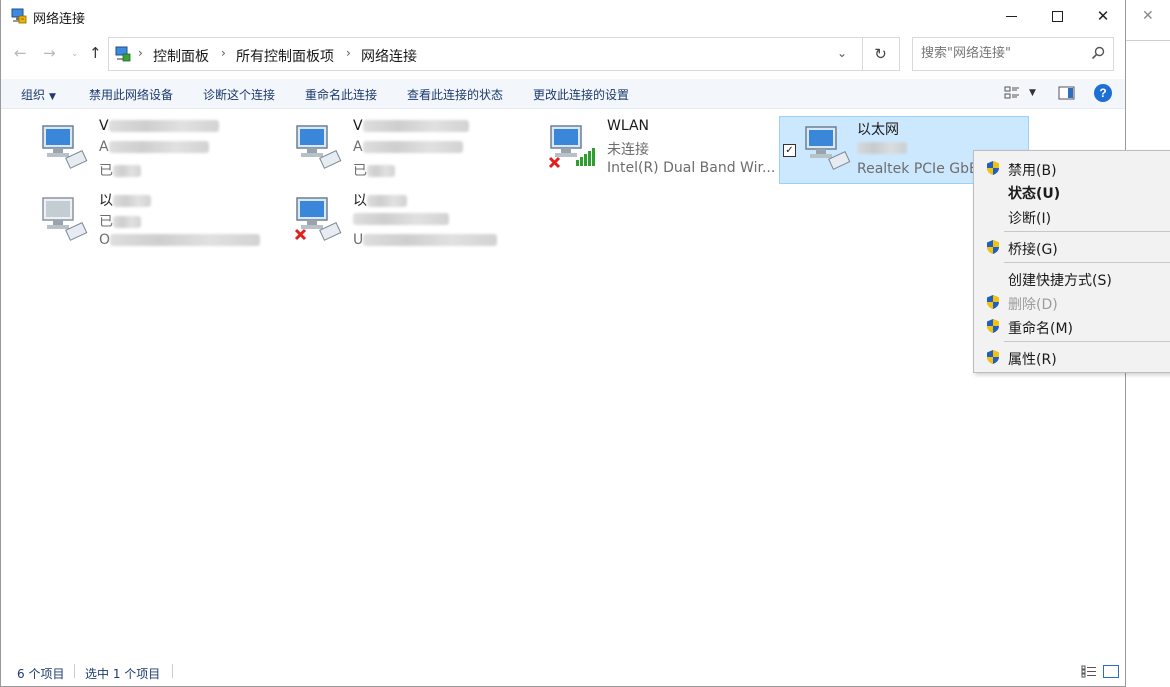 The height and width of the screenshot is (687, 1170). Describe the element at coordinates (123, 674) in the screenshot. I see `selected-count: 选中 1 个项目` at that location.